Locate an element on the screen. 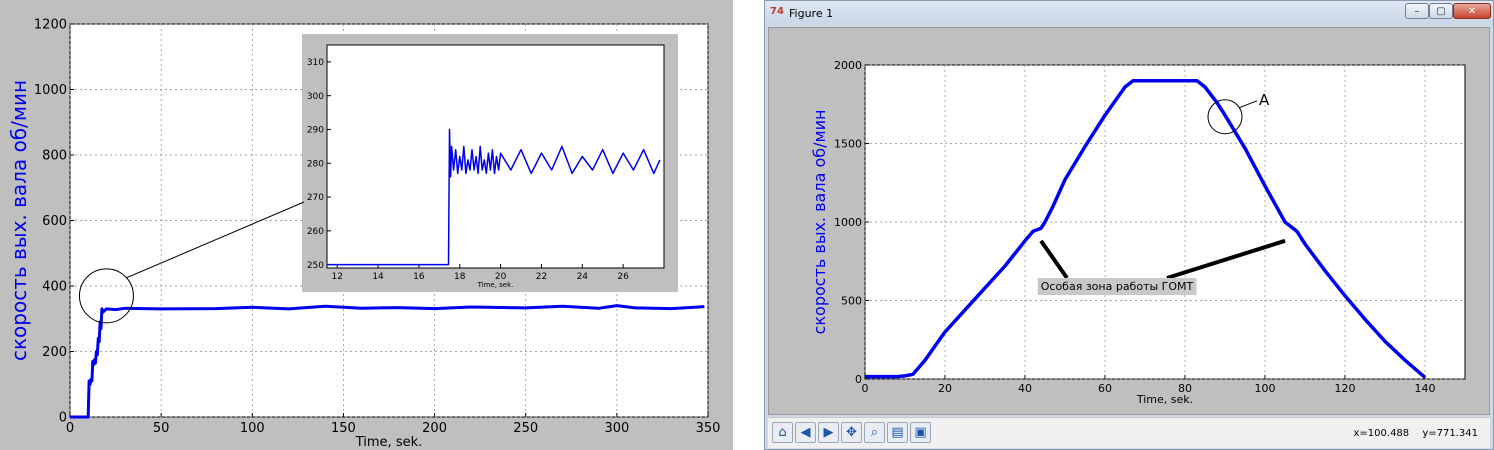 The height and width of the screenshot is (450, 1494). main-x-tick-label: 50 is located at coordinates (161, 428).